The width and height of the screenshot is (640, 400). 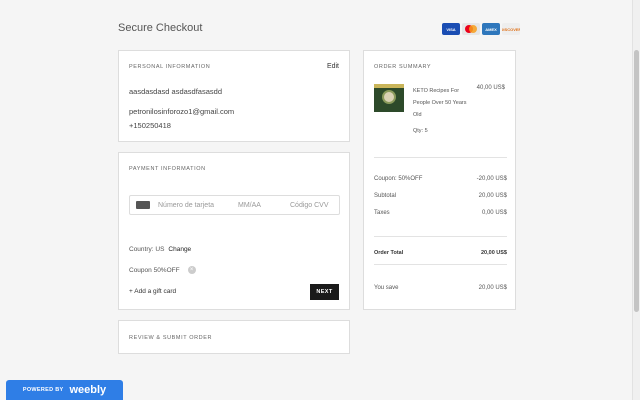 What do you see at coordinates (152, 291) in the screenshot?
I see `add-gift-card-link: + Add a gift card` at bounding box center [152, 291].